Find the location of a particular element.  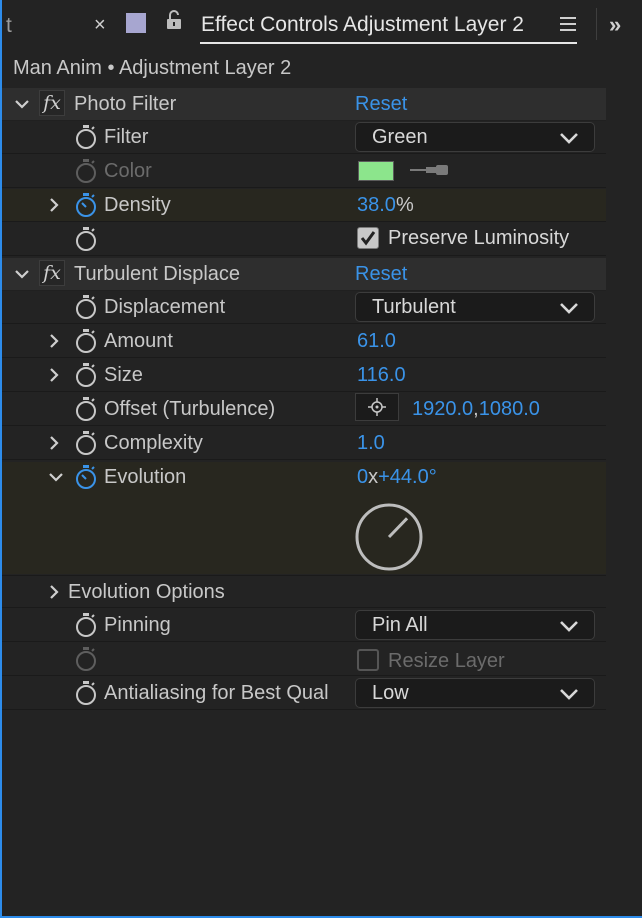

property-label: Evolution is located at coordinates (145, 477).